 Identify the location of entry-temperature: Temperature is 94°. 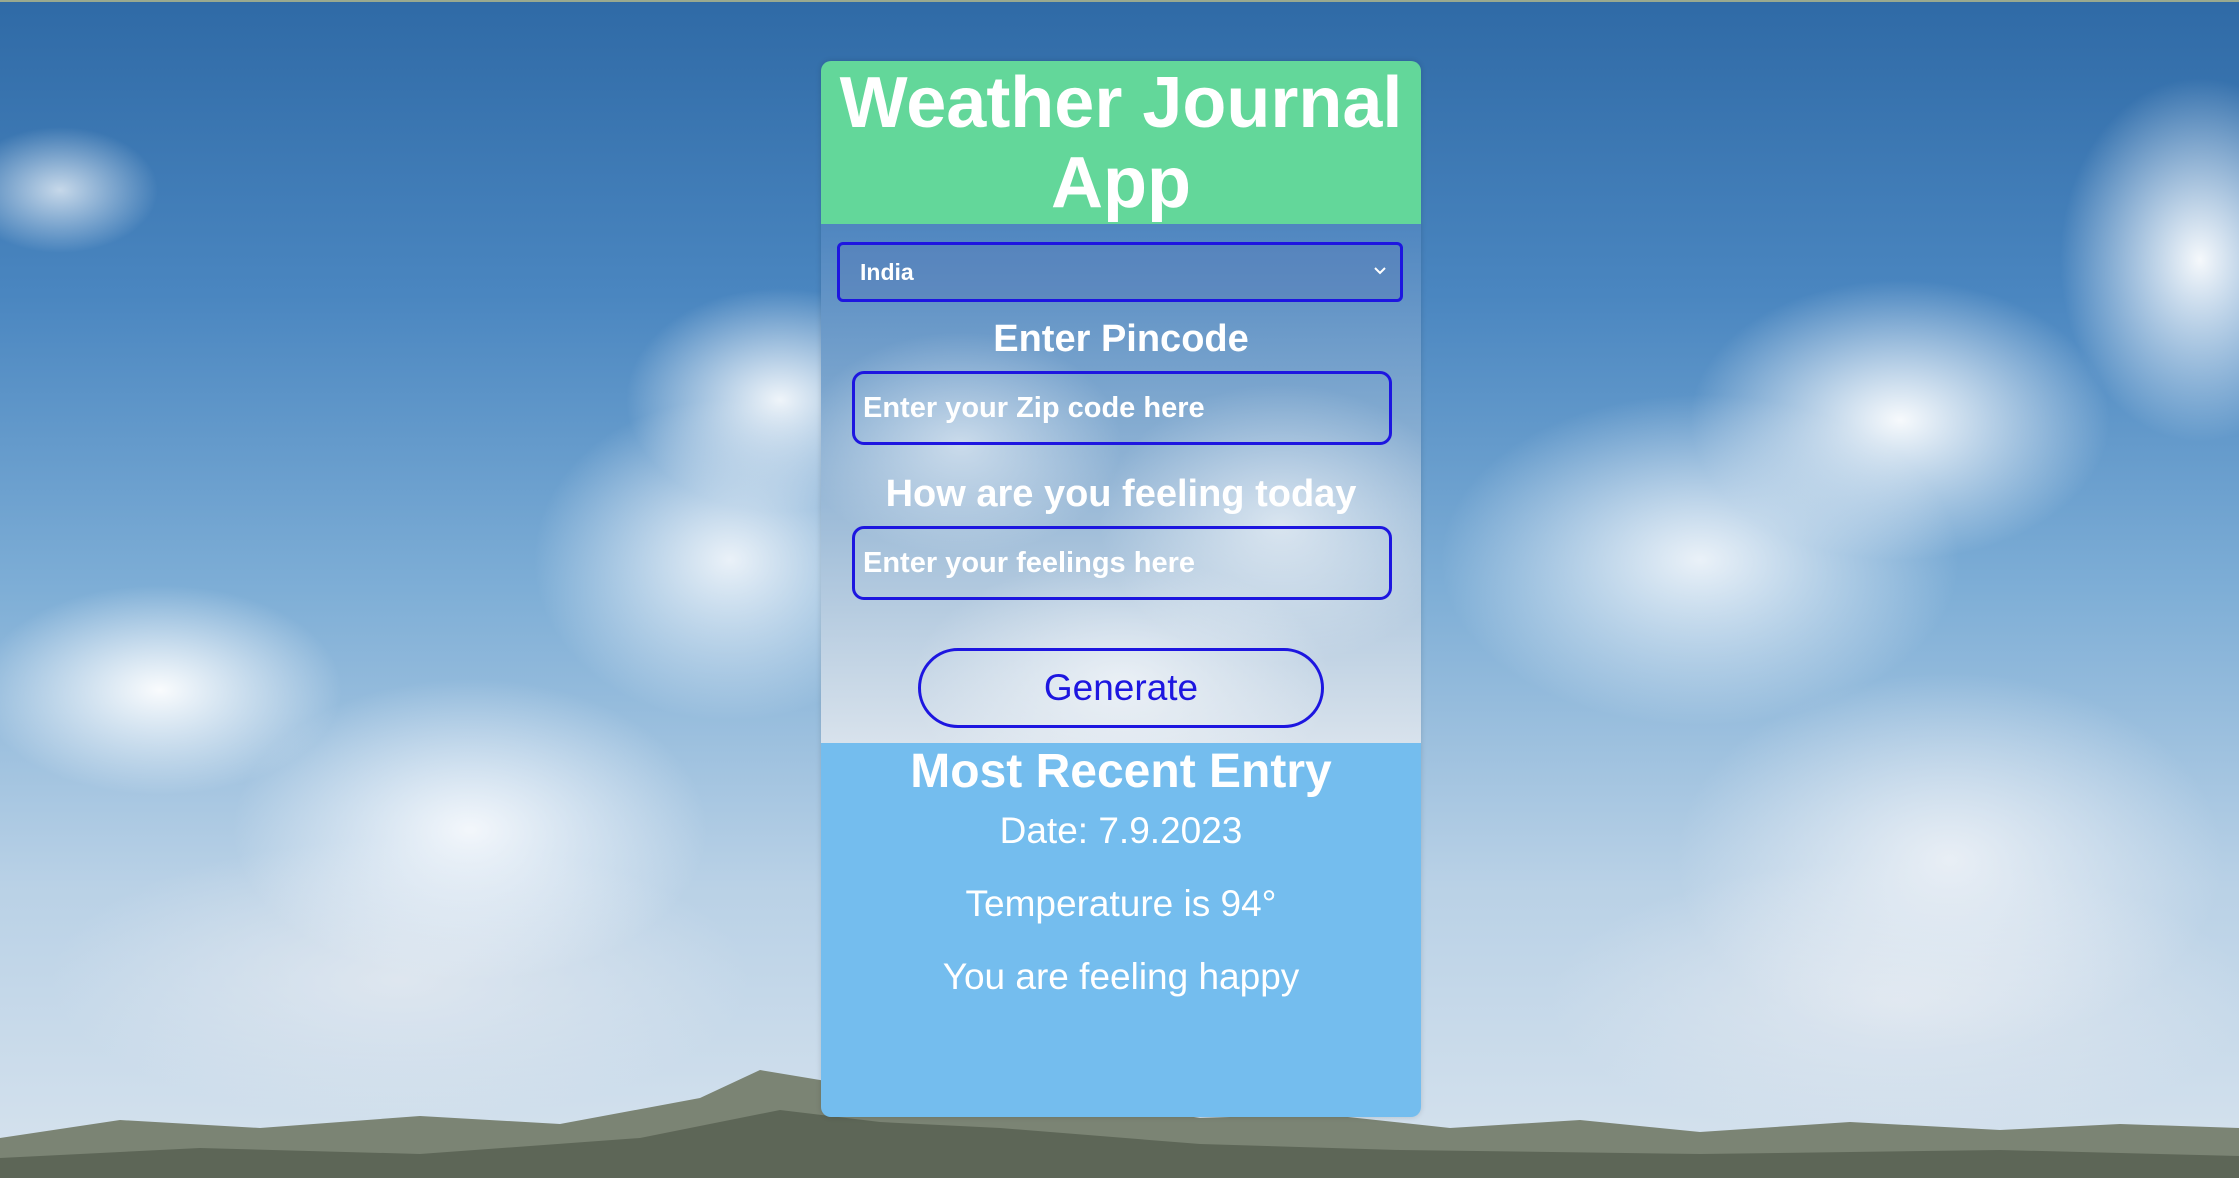
(1121, 903).